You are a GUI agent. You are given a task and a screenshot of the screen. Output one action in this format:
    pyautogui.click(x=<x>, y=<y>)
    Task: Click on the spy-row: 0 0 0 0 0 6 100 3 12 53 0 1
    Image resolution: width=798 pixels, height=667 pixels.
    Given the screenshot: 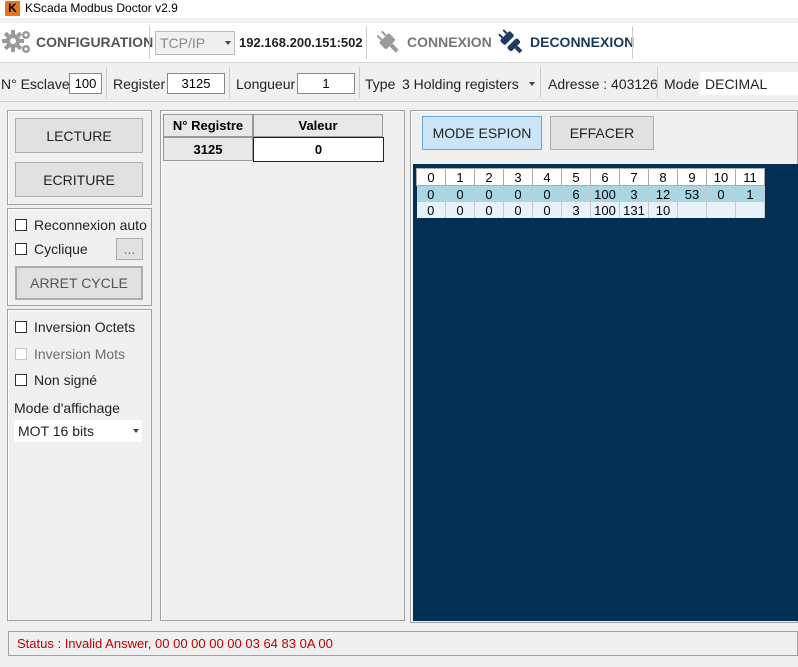 What is the action you would take?
    pyautogui.click(x=590, y=193)
    